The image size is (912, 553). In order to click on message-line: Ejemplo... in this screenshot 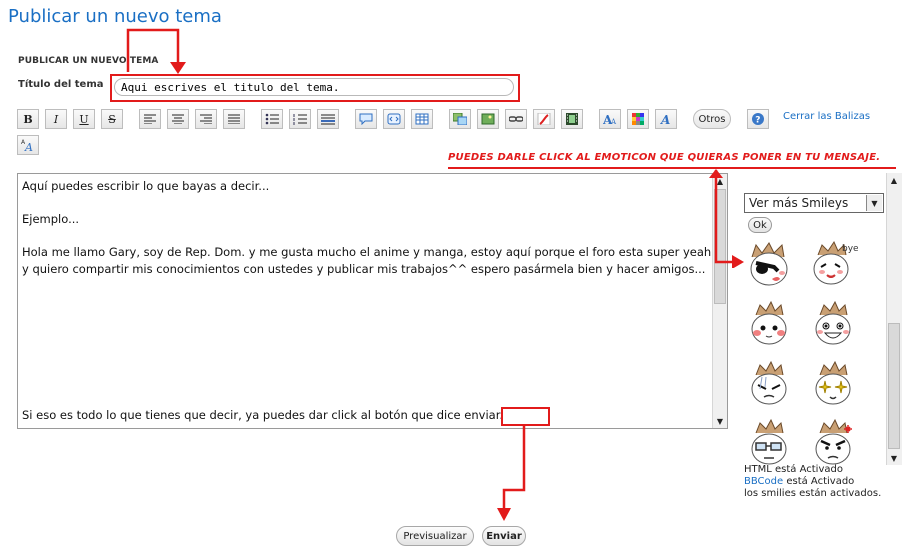, I will do `click(51, 219)`.